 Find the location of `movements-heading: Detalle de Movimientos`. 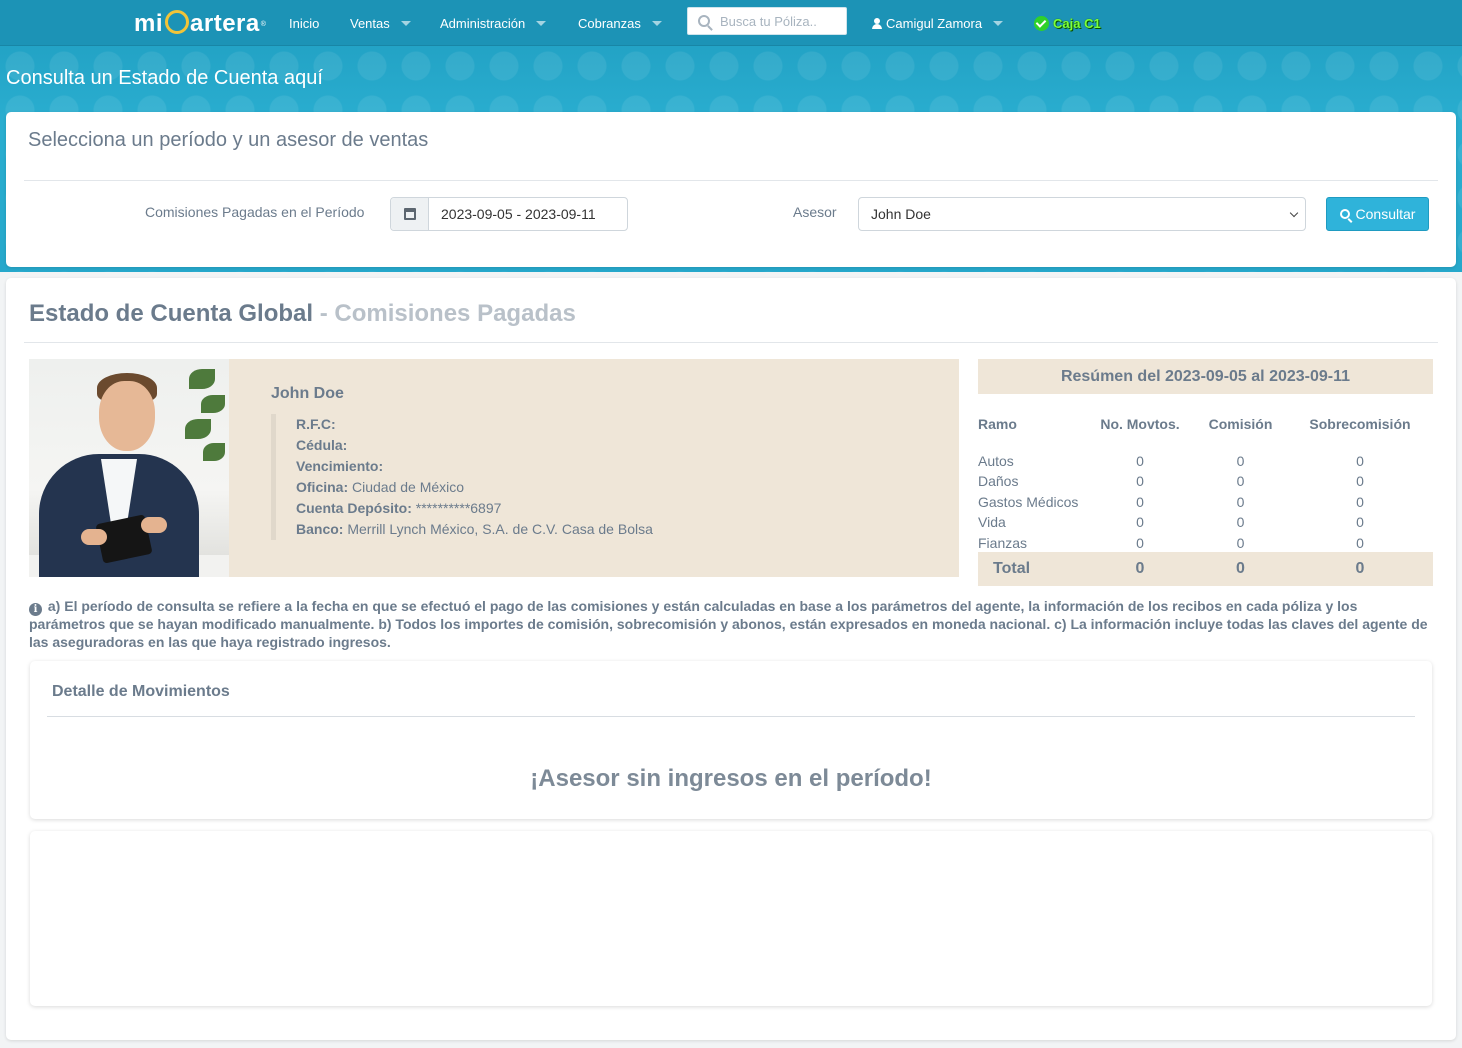

movements-heading: Detalle de Movimientos is located at coordinates (141, 691).